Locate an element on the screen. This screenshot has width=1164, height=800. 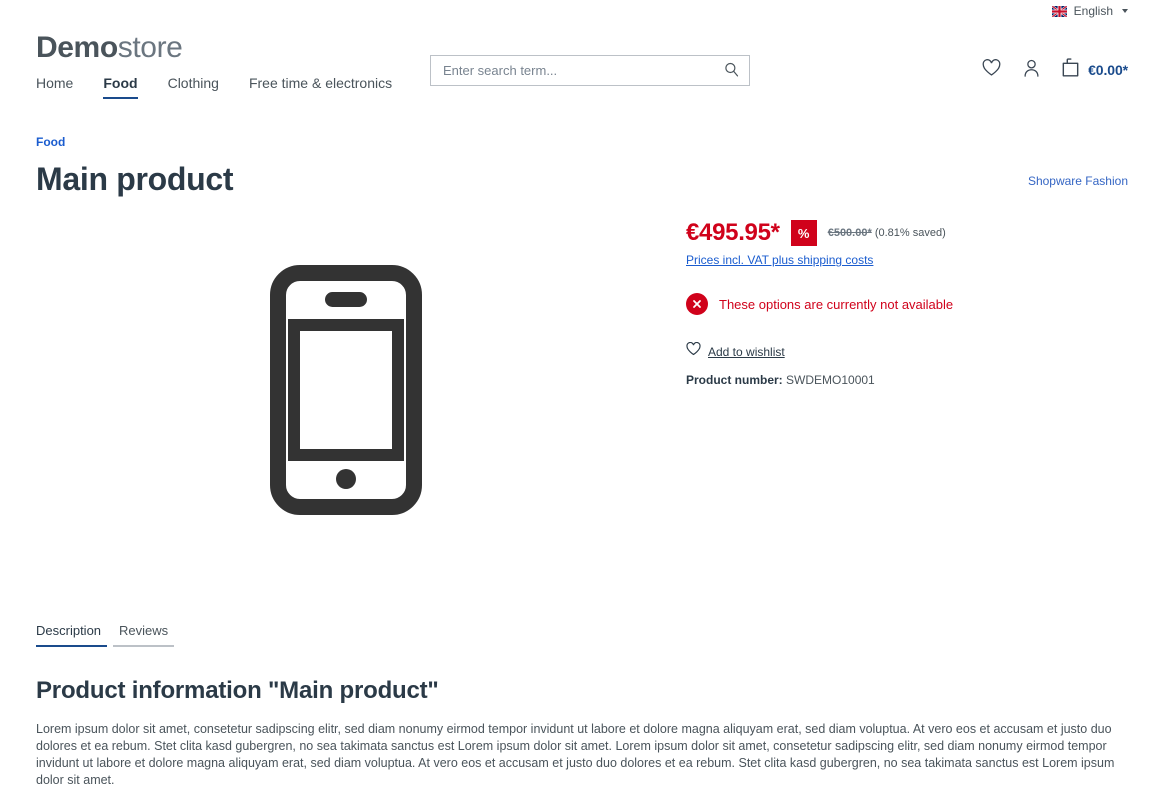
saved-percent-text: (0.81% saved) is located at coordinates (910, 233).